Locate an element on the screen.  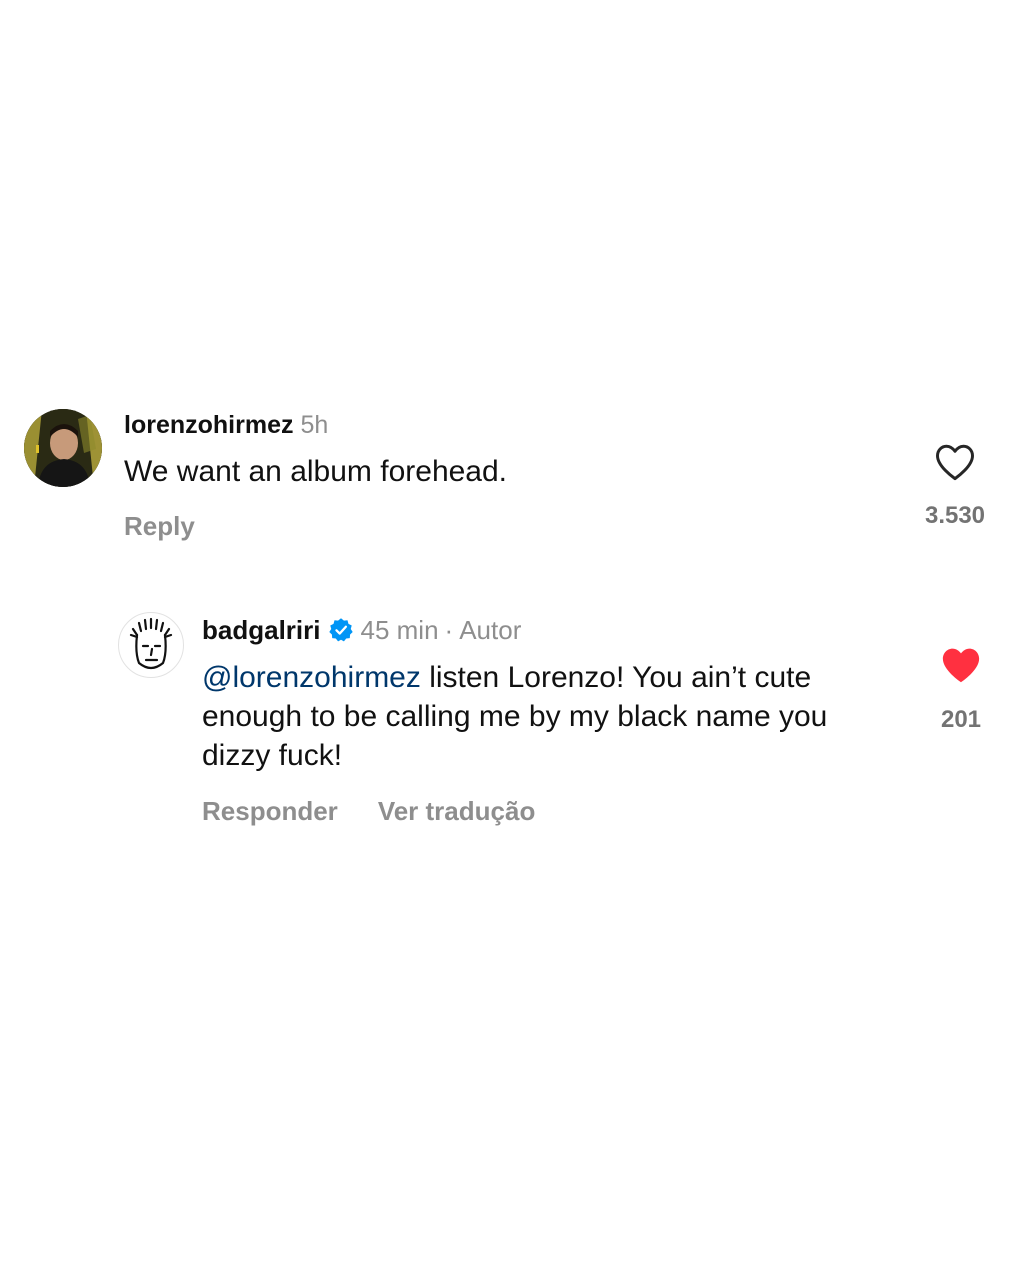
comment-header: badgalriri 45 min · Autor is located at coordinates (361, 630).